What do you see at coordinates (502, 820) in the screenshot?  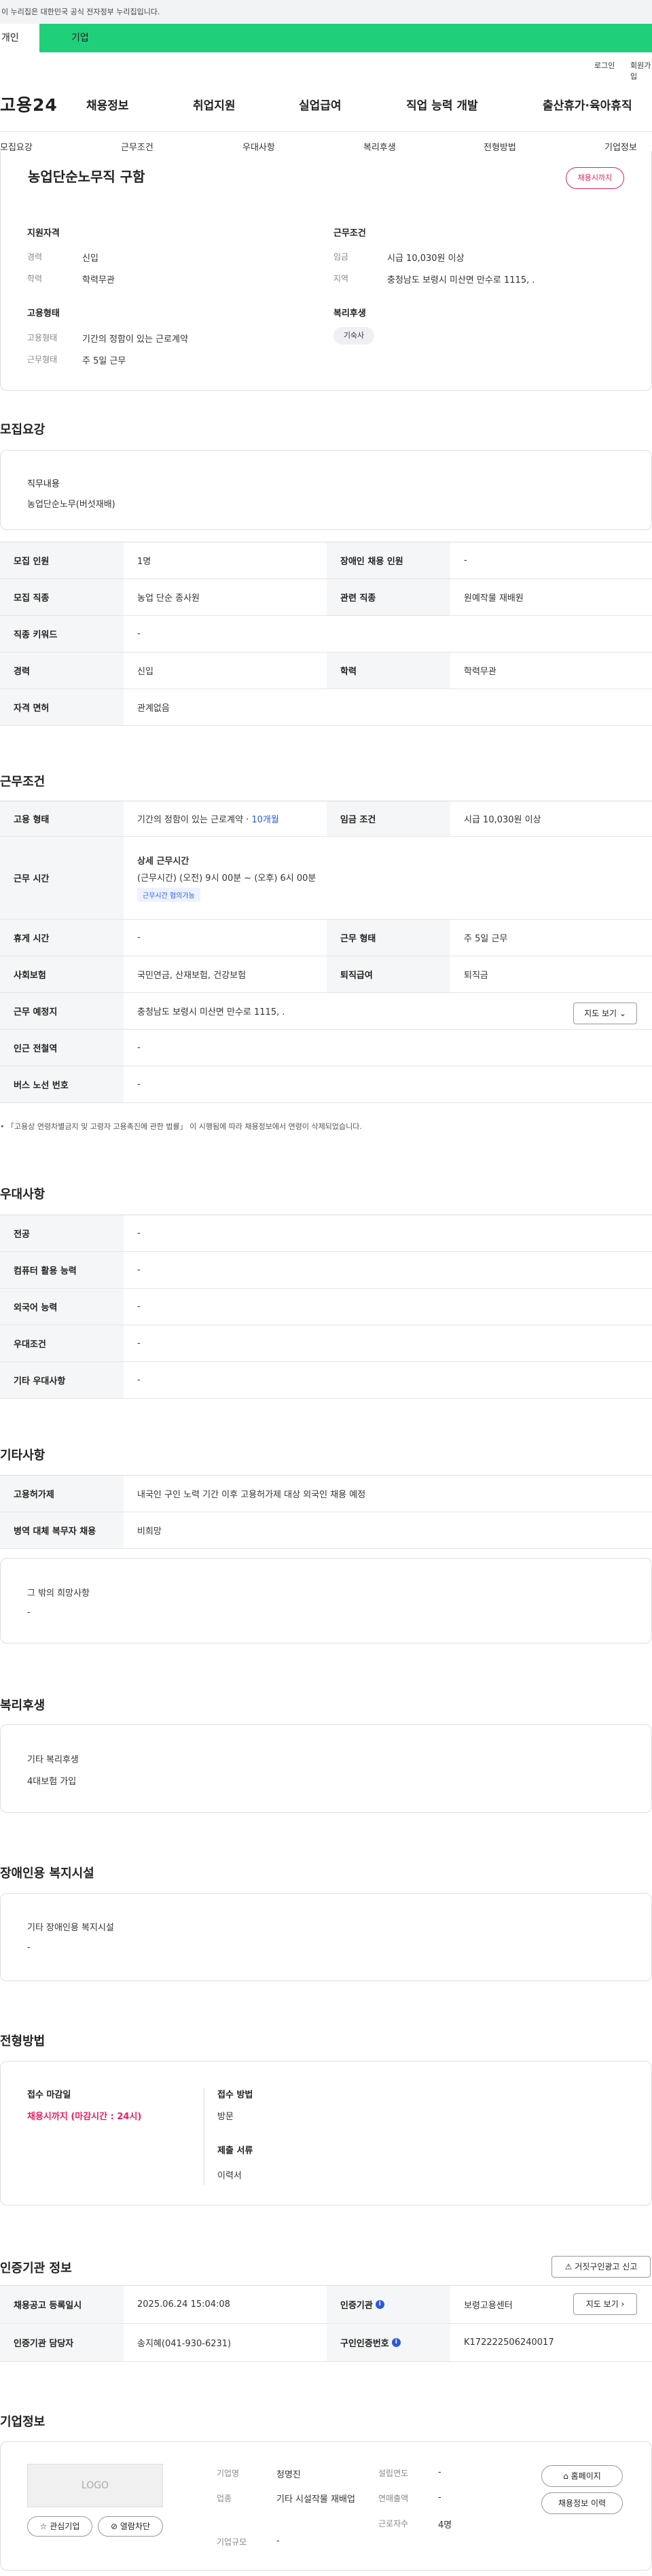 I see `row-value: 시급 10,030원 이상` at bounding box center [502, 820].